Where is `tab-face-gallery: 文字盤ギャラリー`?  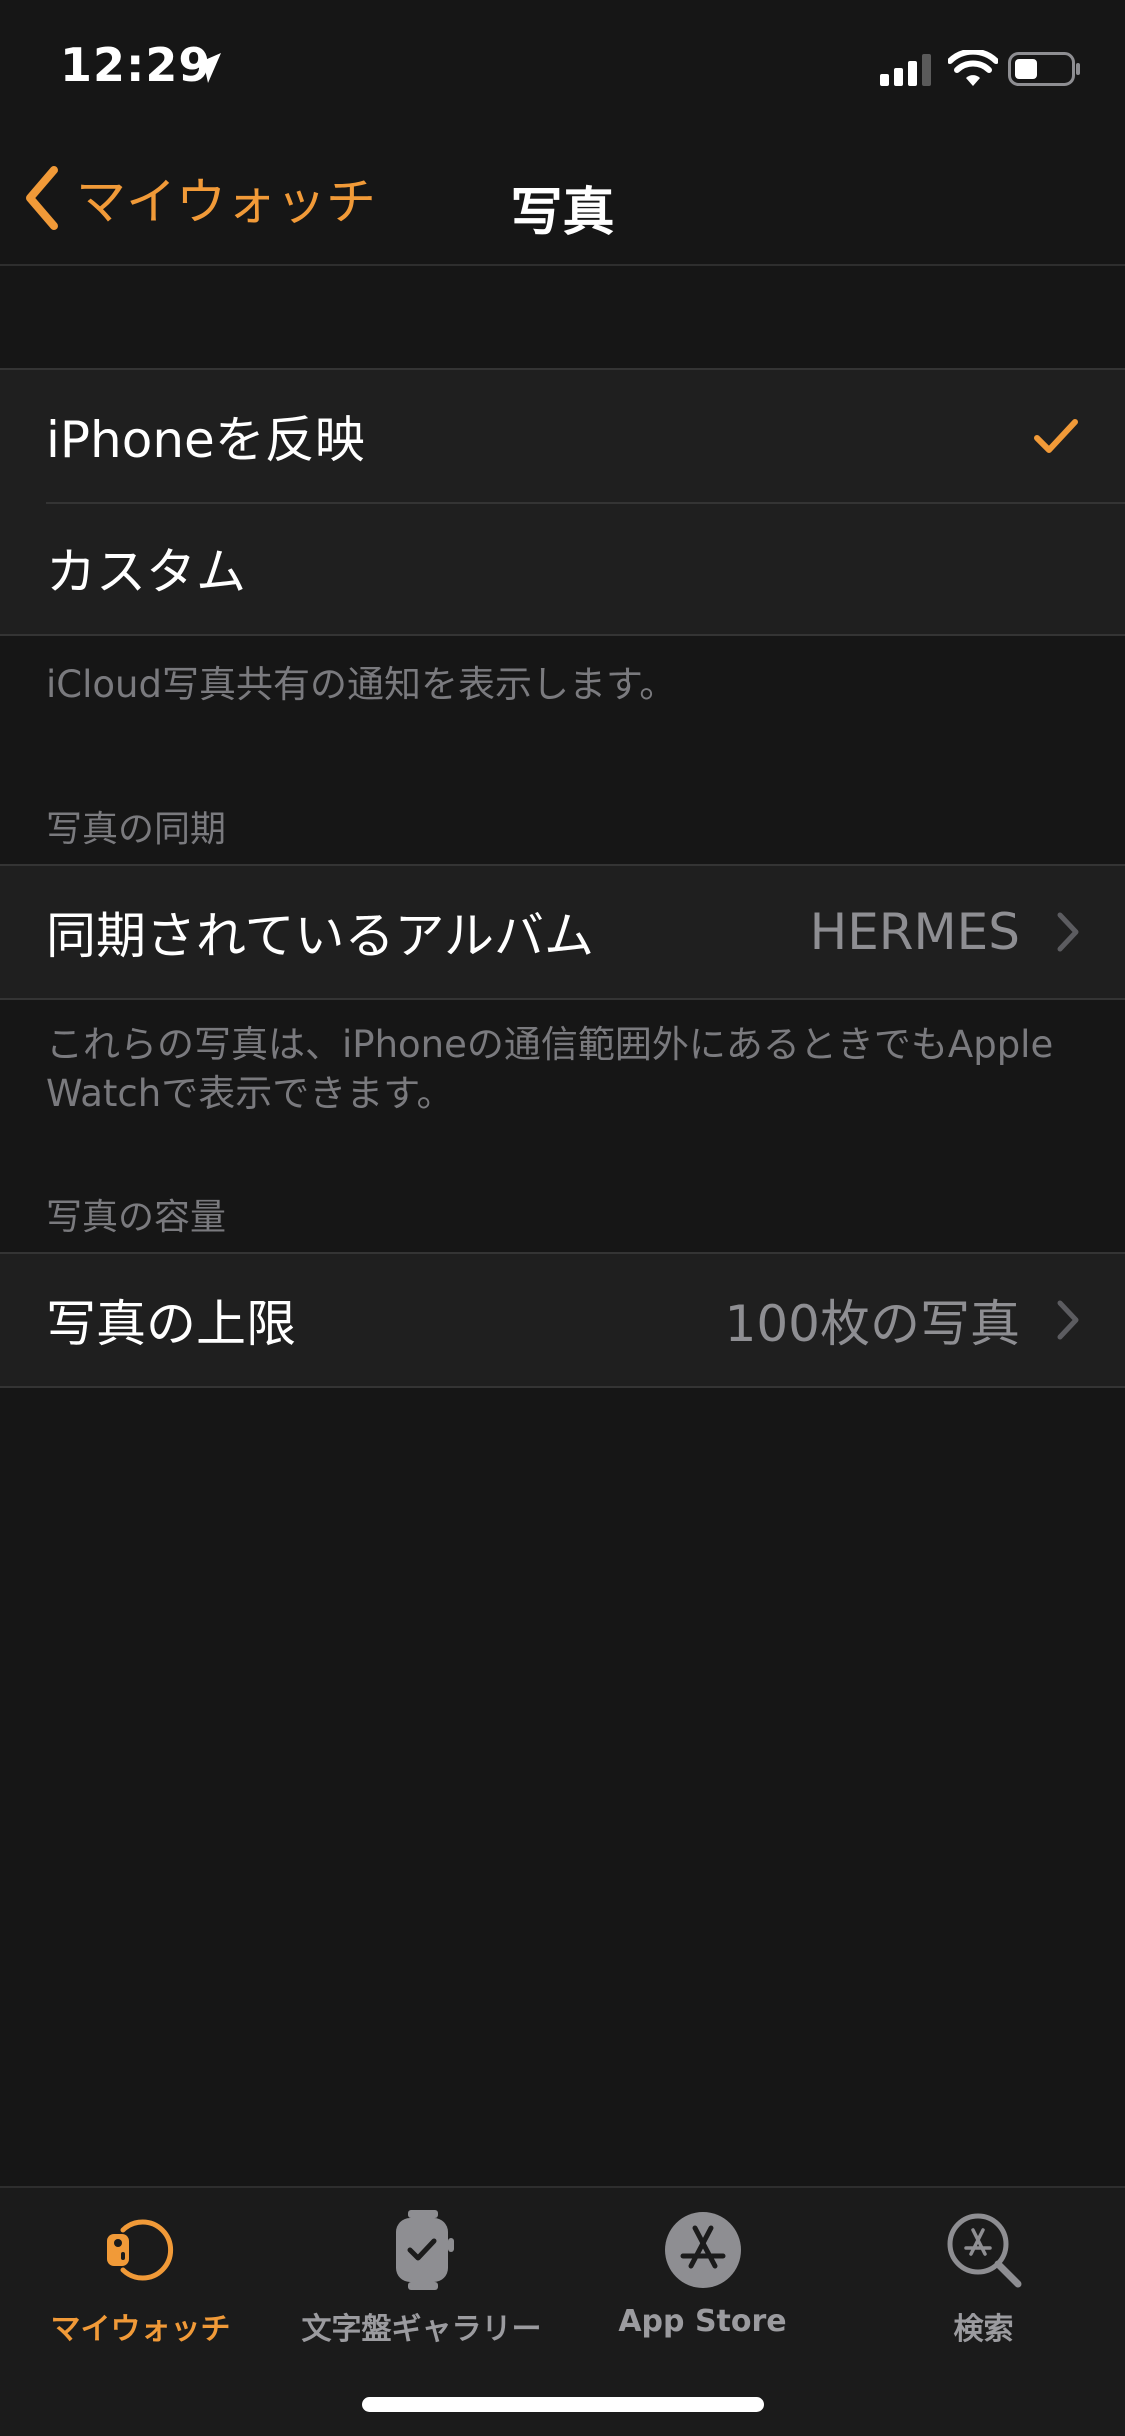 tab-face-gallery: 文字盤ギャラリー is located at coordinates (421, 2273).